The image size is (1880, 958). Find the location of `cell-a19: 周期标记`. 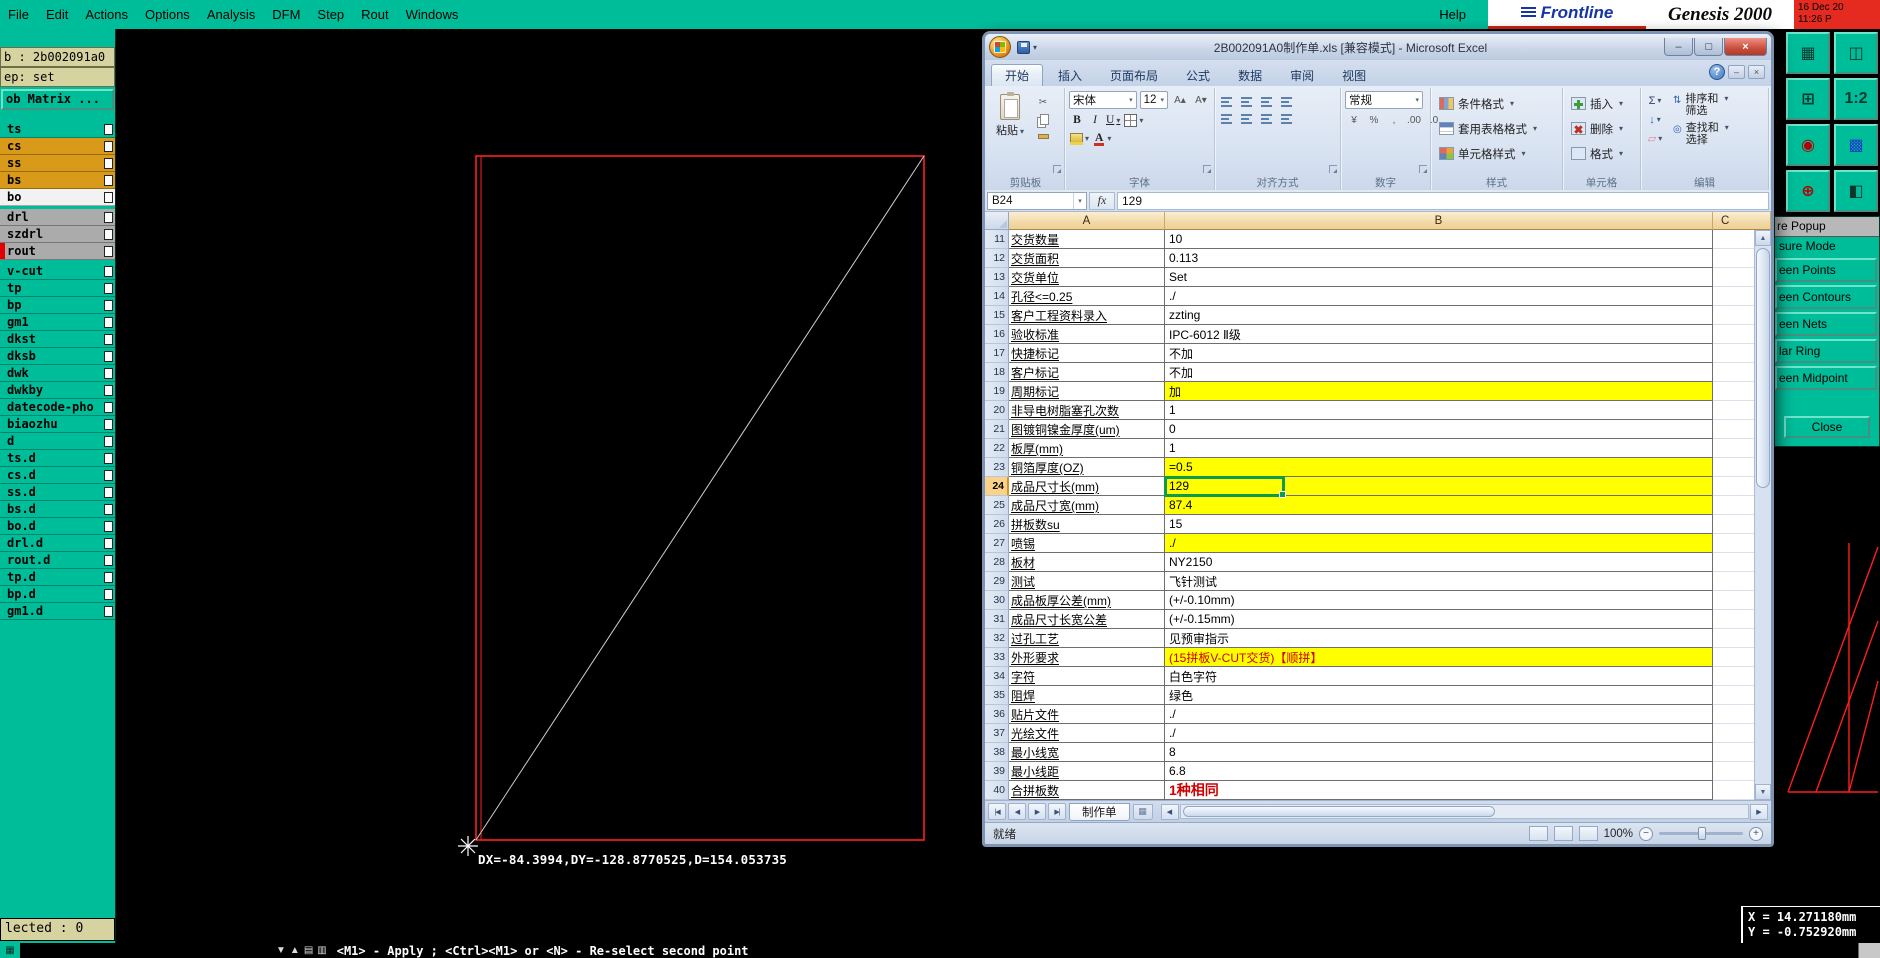

cell-a19: 周期标记 is located at coordinates (1087, 391).